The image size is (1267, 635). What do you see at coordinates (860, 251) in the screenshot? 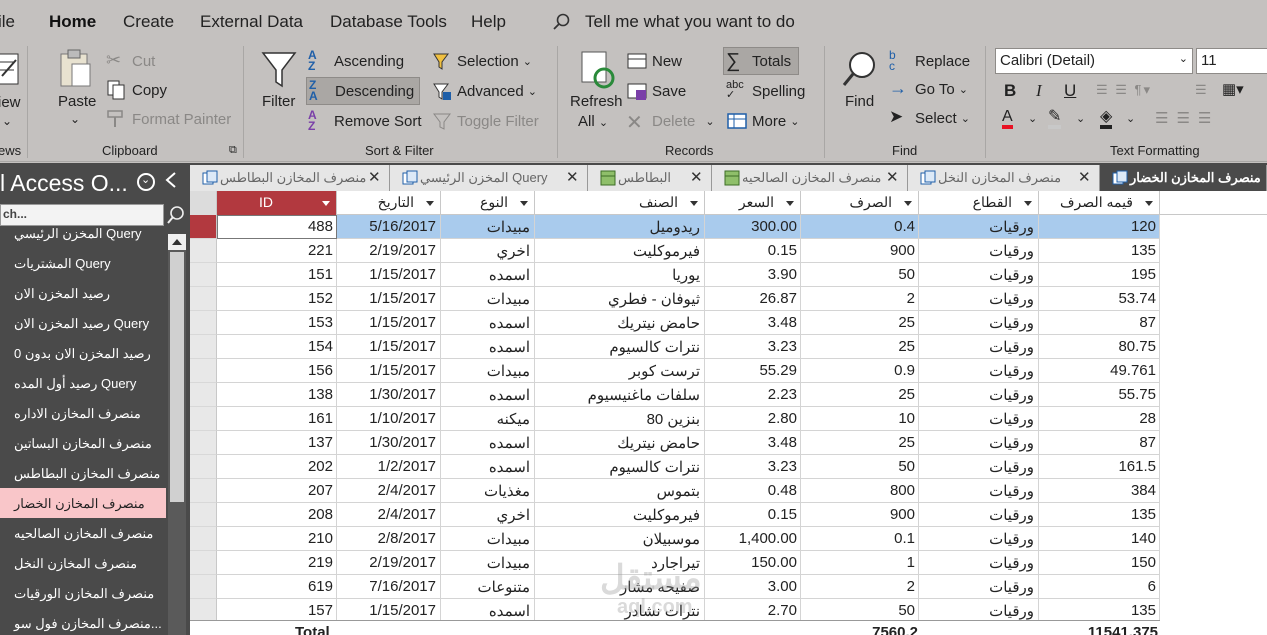
I see `table-cell: 900` at bounding box center [860, 251].